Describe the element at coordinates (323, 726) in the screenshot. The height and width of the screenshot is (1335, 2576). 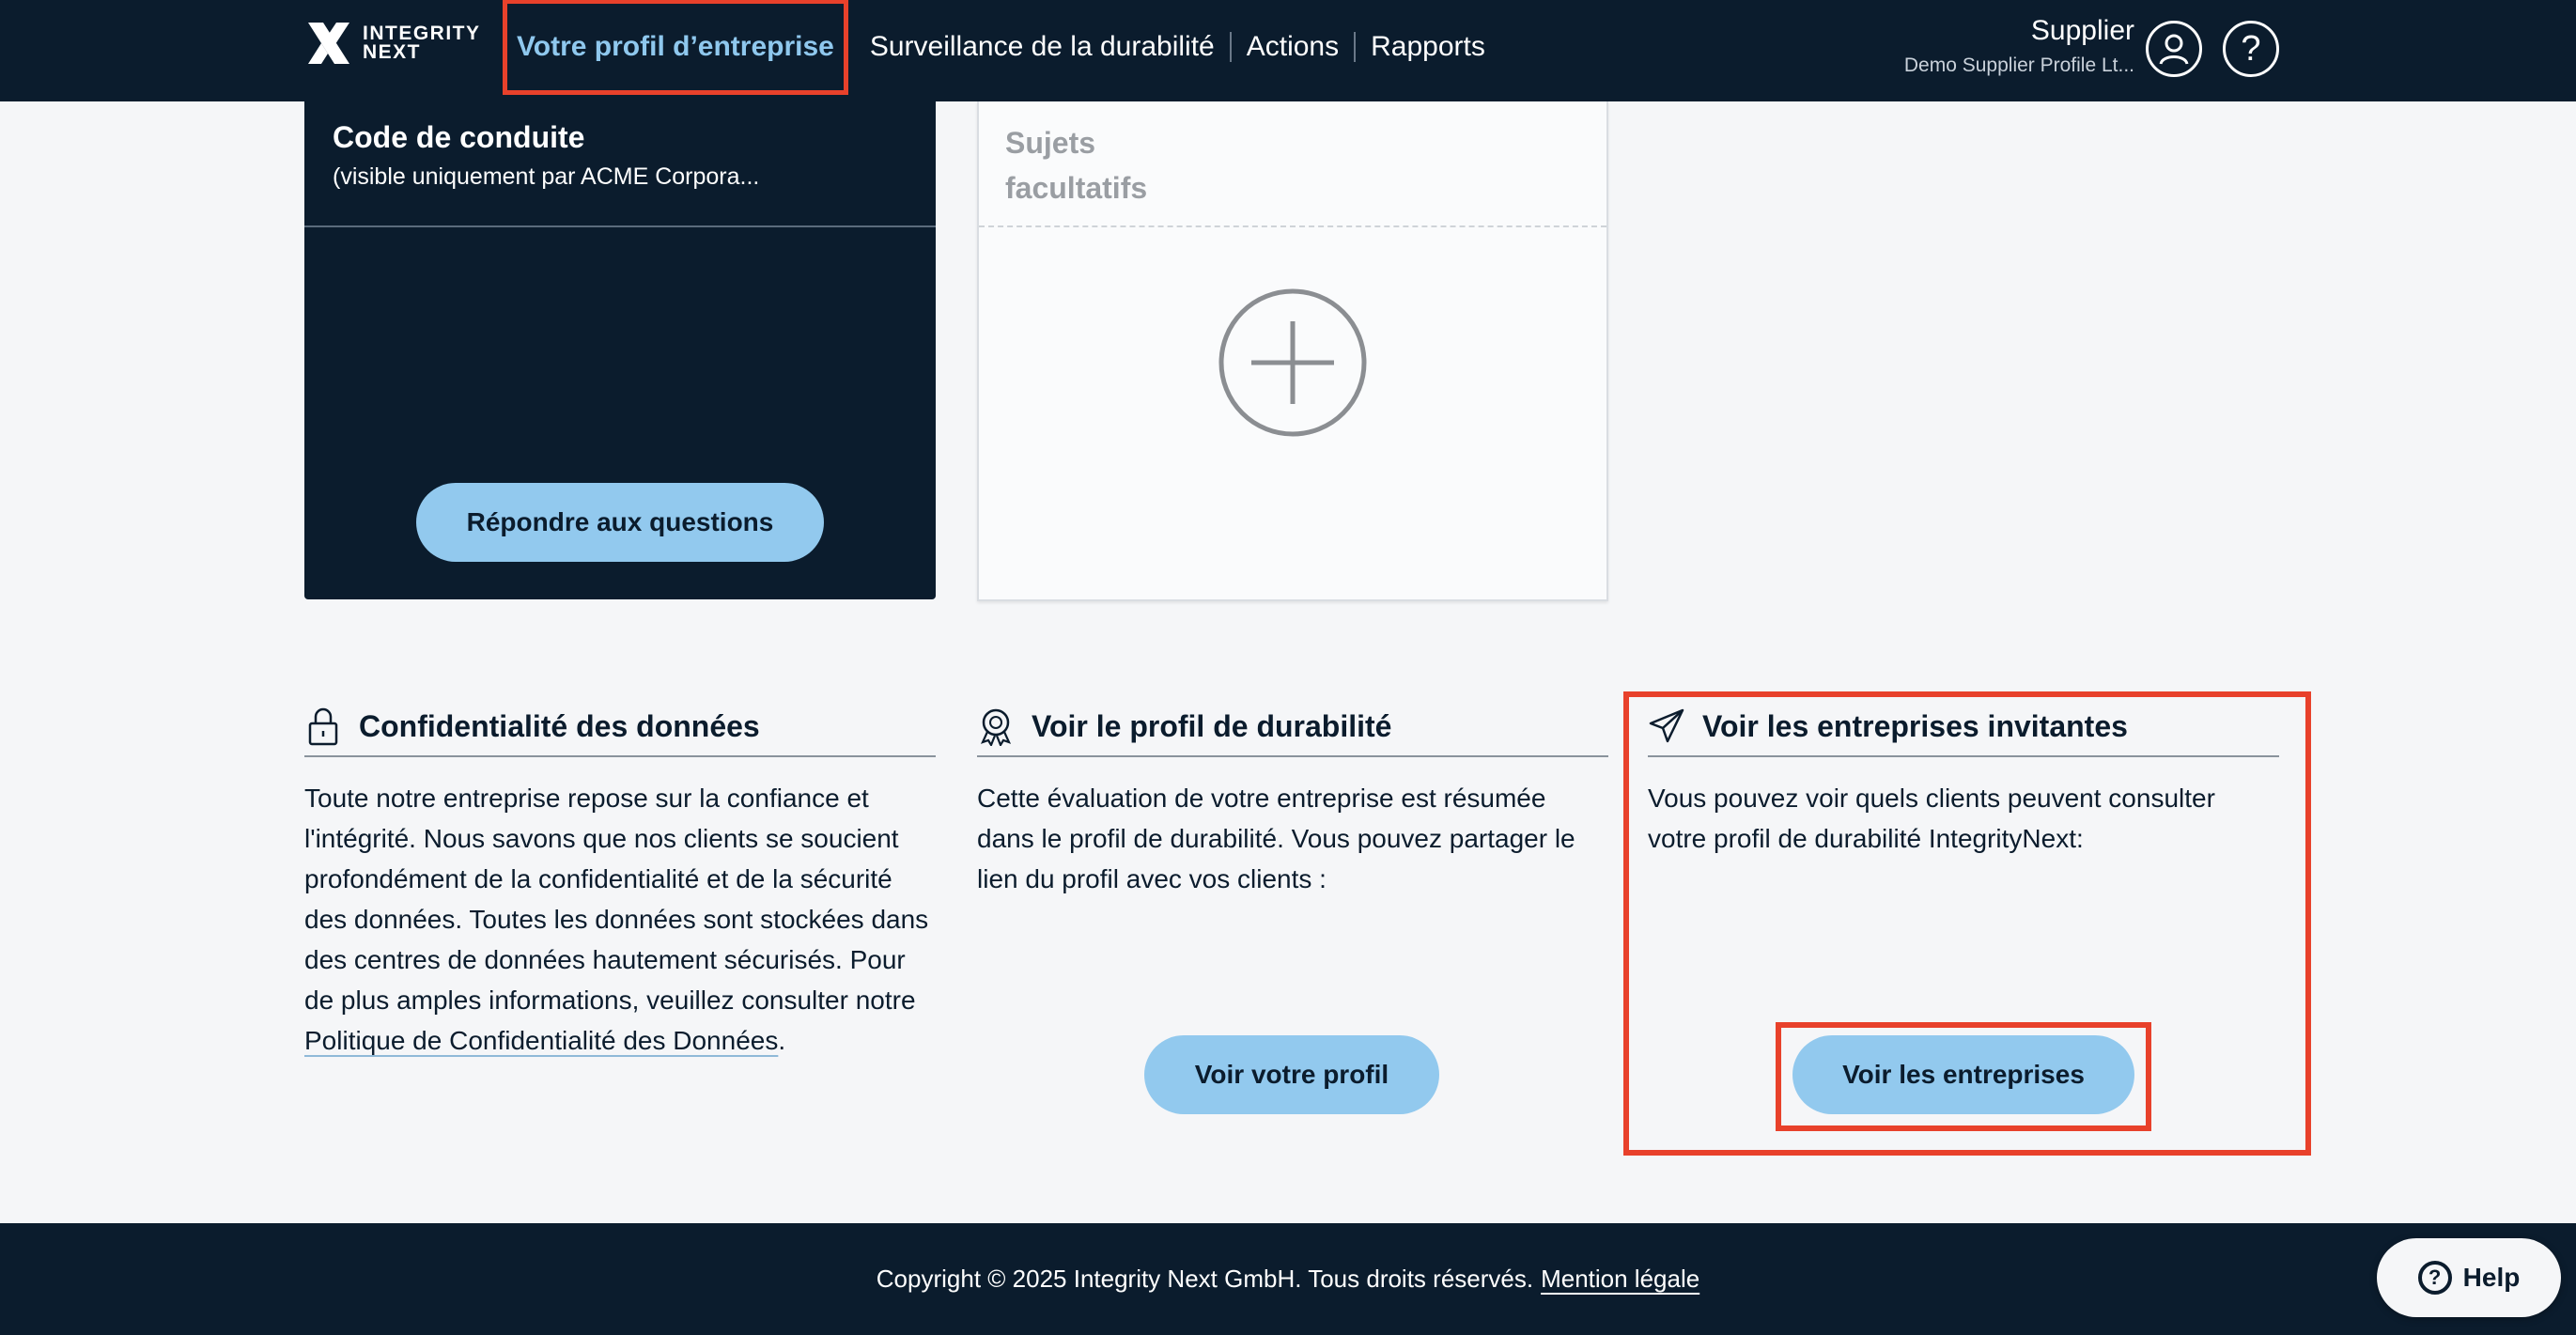
I see `lock-icon` at that location.